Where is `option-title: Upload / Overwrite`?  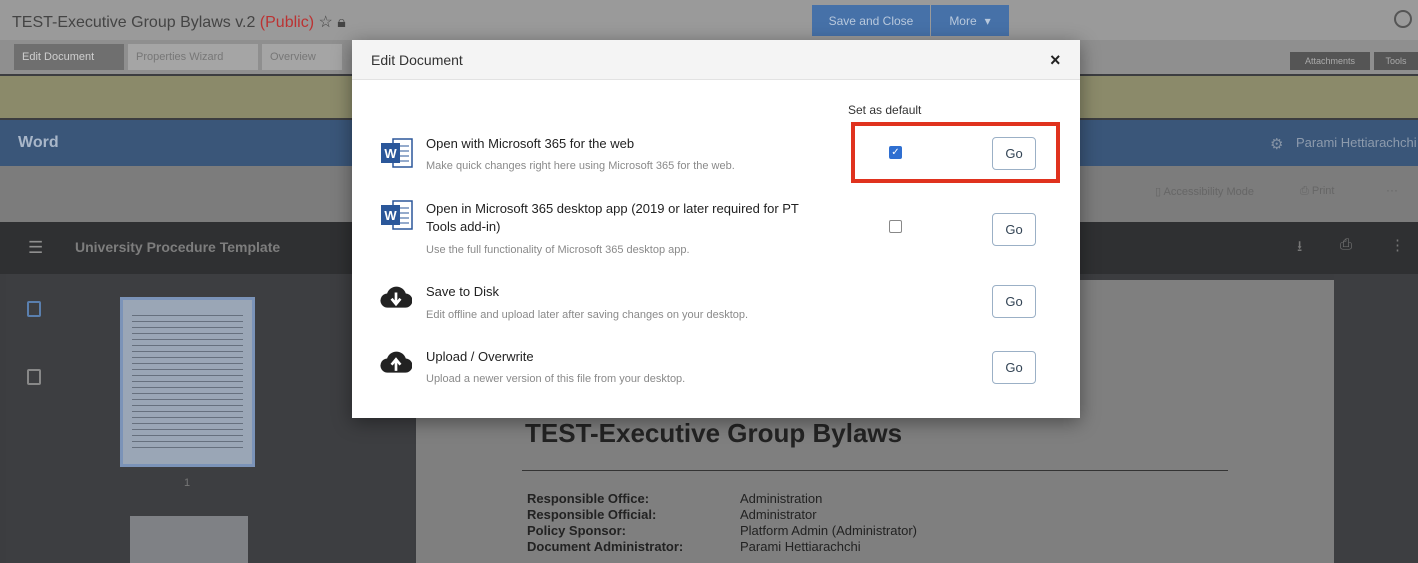
option-title: Upload / Overwrite is located at coordinates (480, 356).